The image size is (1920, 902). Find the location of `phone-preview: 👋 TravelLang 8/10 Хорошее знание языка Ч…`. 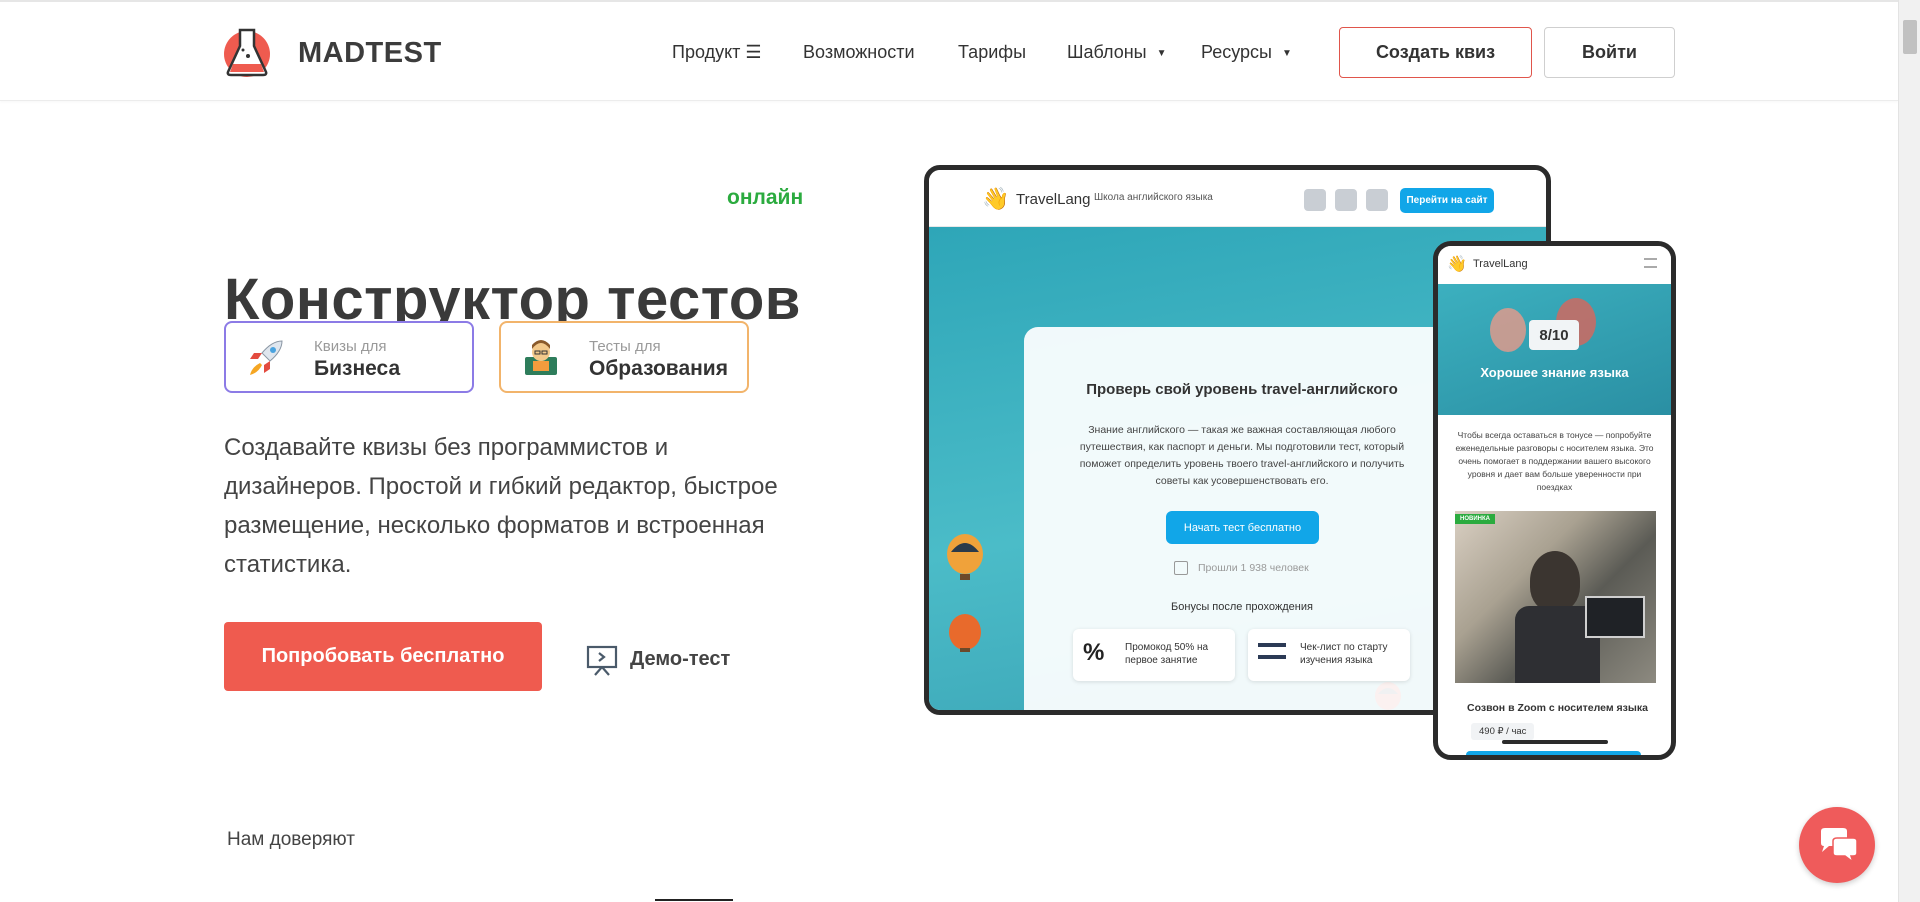

phone-preview: 👋 TravelLang 8/10 Хорошее знание языка Ч… is located at coordinates (1554, 500).